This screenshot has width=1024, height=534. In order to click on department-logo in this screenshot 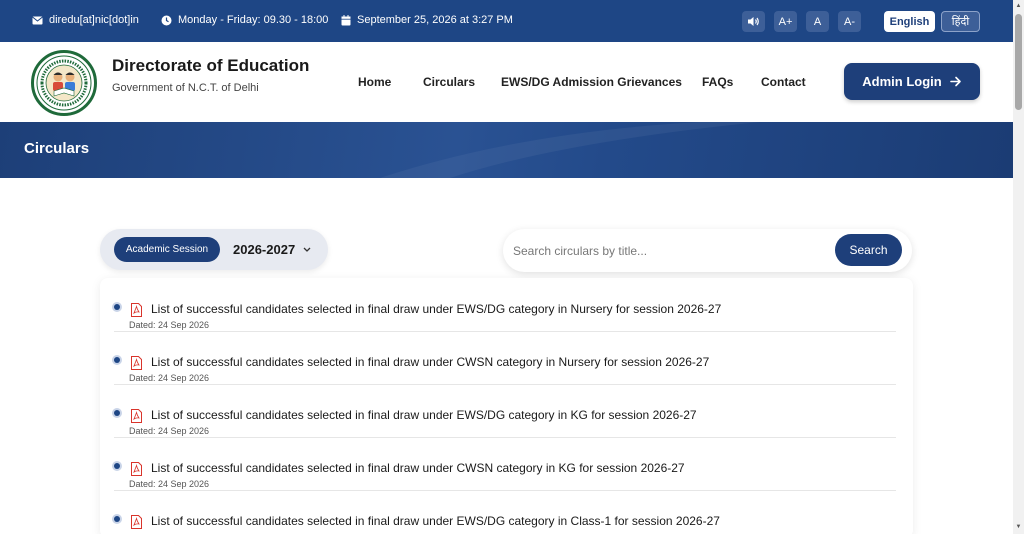, I will do `click(64, 83)`.